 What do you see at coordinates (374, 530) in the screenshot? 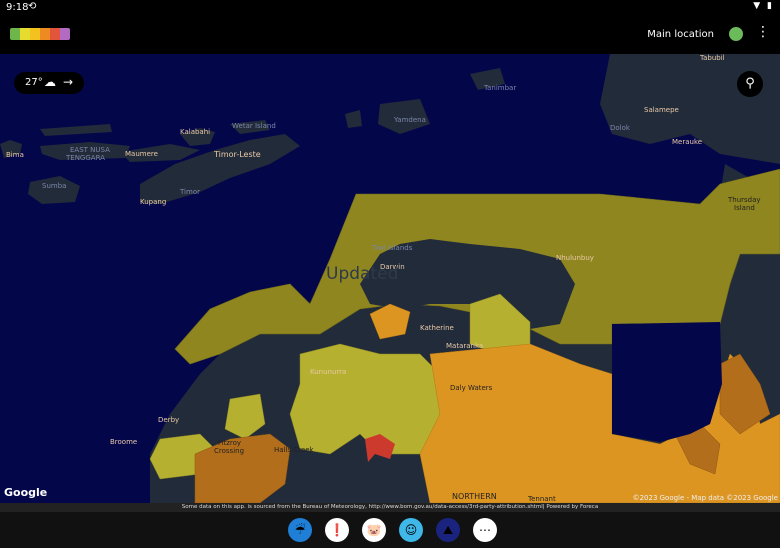
I see `pig-app-icon: 🐷` at bounding box center [374, 530].